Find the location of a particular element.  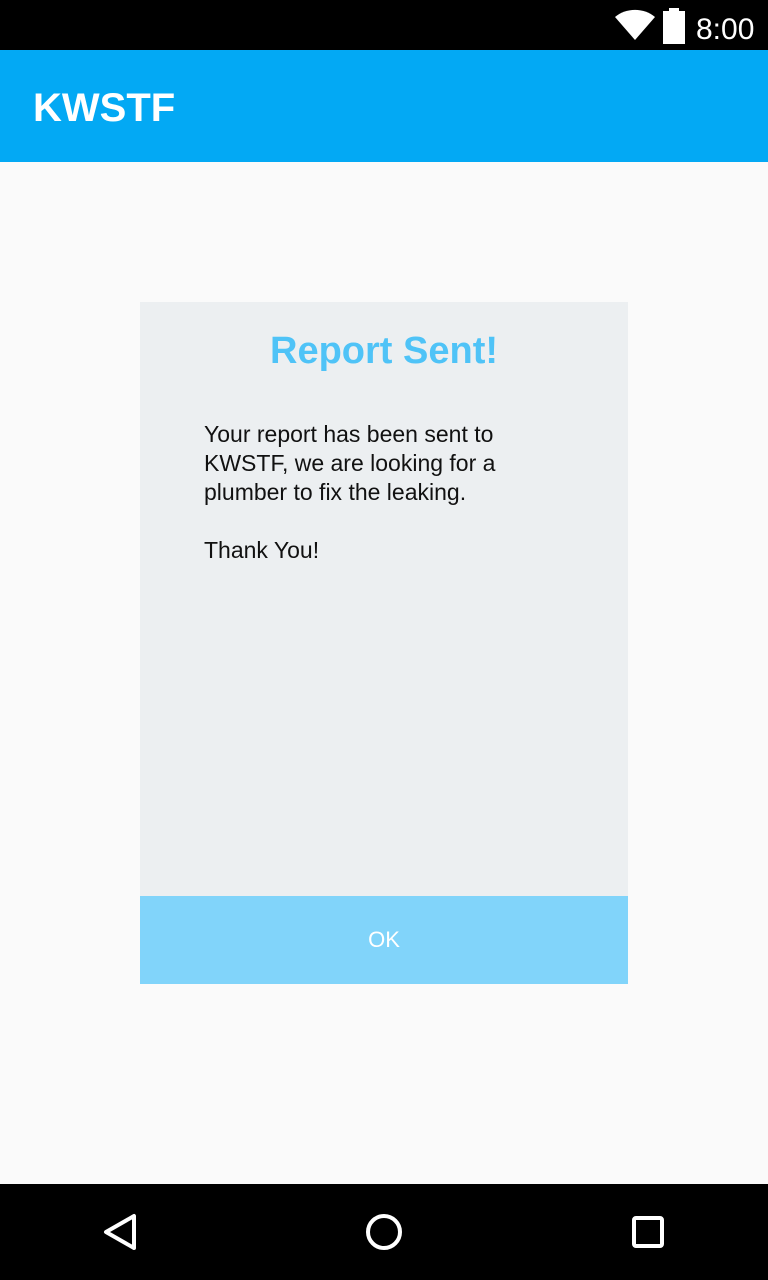

message-line: plumber to fix the leaking. is located at coordinates (335, 492).